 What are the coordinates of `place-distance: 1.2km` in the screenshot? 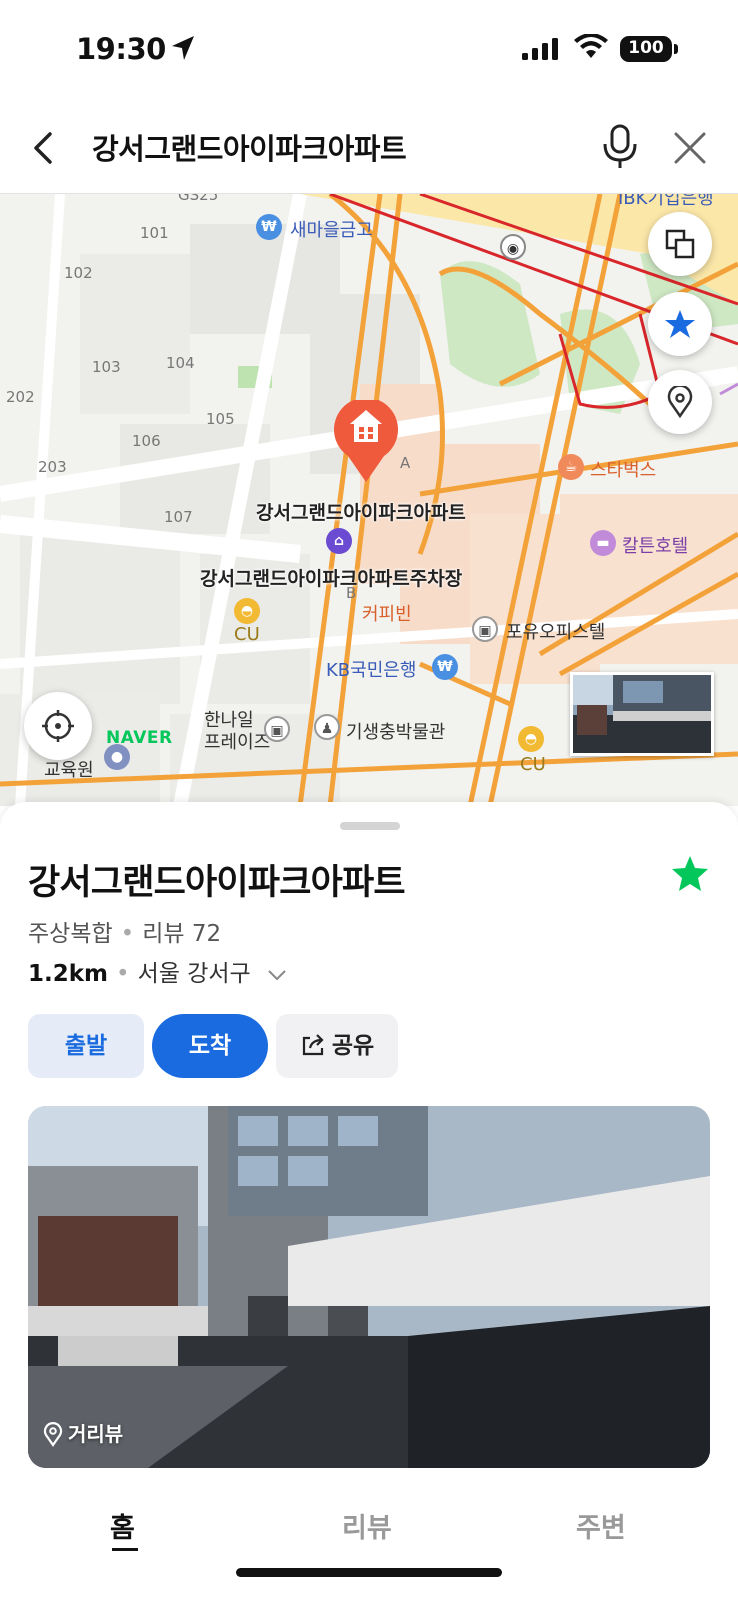 It's located at (68, 974).